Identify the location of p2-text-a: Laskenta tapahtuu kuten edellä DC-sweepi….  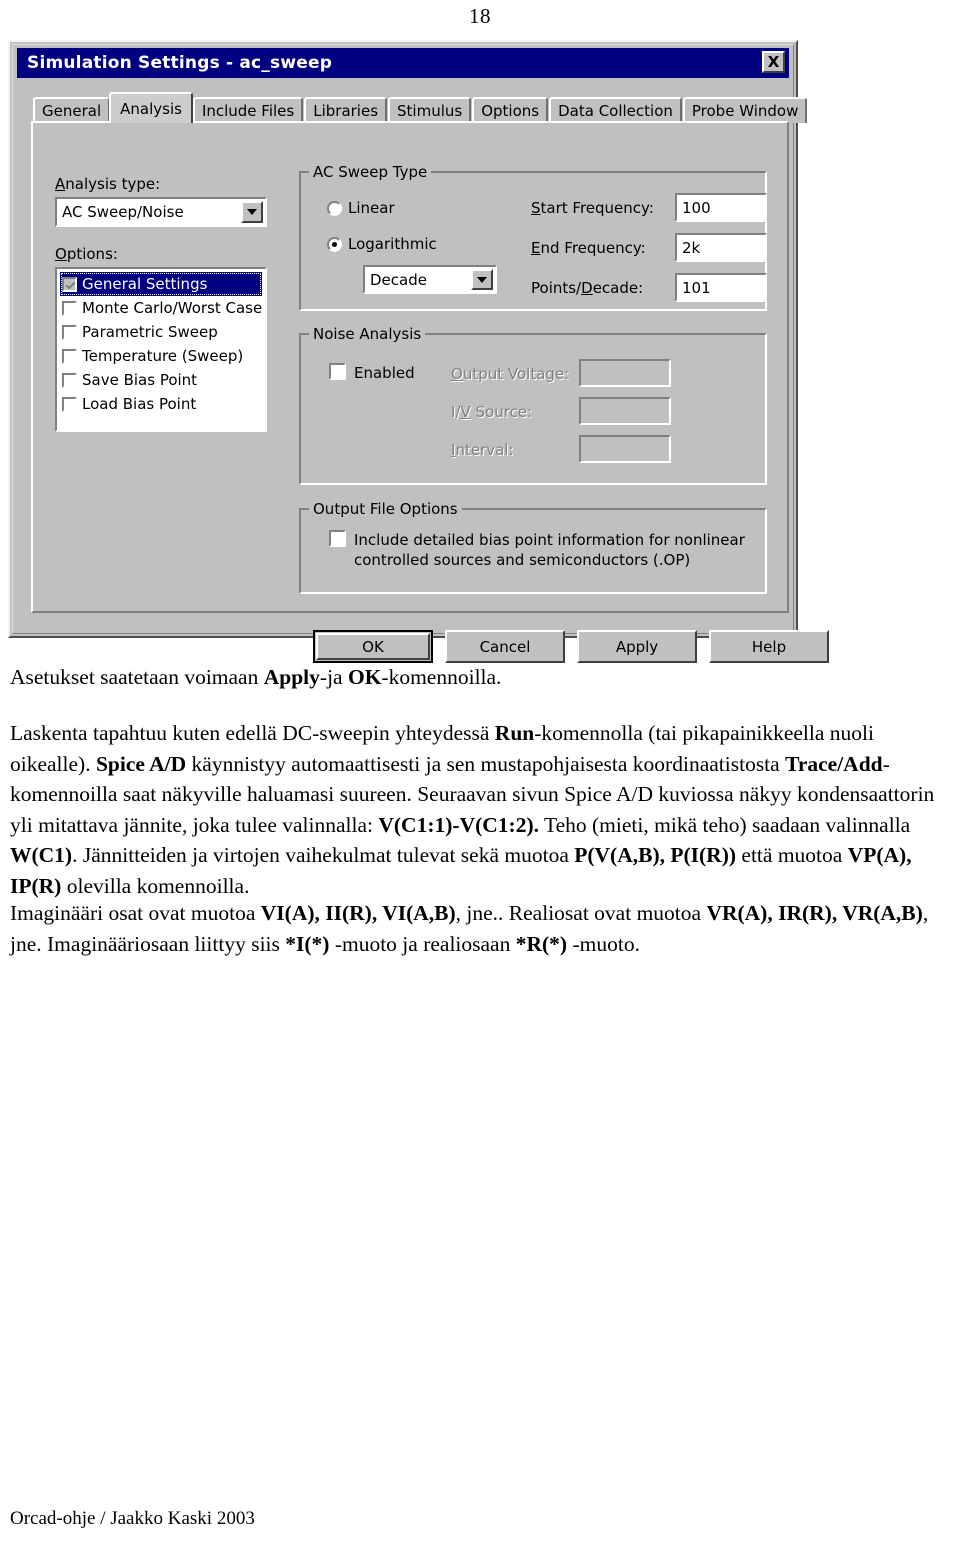
(252, 733).